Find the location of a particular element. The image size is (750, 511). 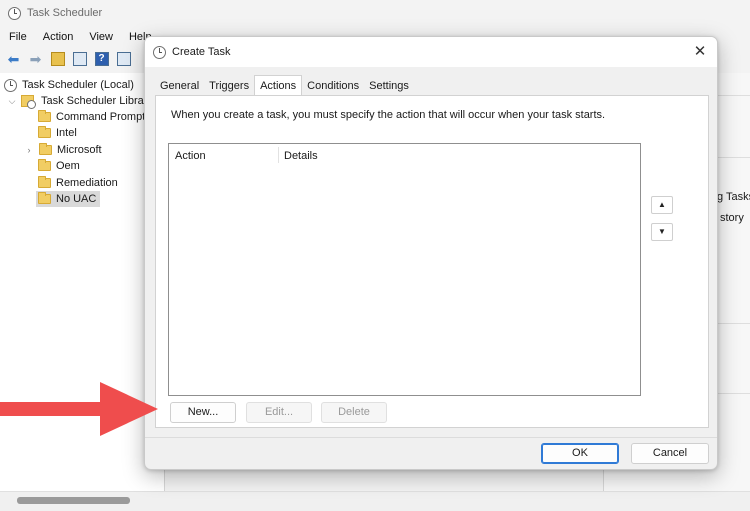

window-title: Task Scheduler is located at coordinates (65, 13).